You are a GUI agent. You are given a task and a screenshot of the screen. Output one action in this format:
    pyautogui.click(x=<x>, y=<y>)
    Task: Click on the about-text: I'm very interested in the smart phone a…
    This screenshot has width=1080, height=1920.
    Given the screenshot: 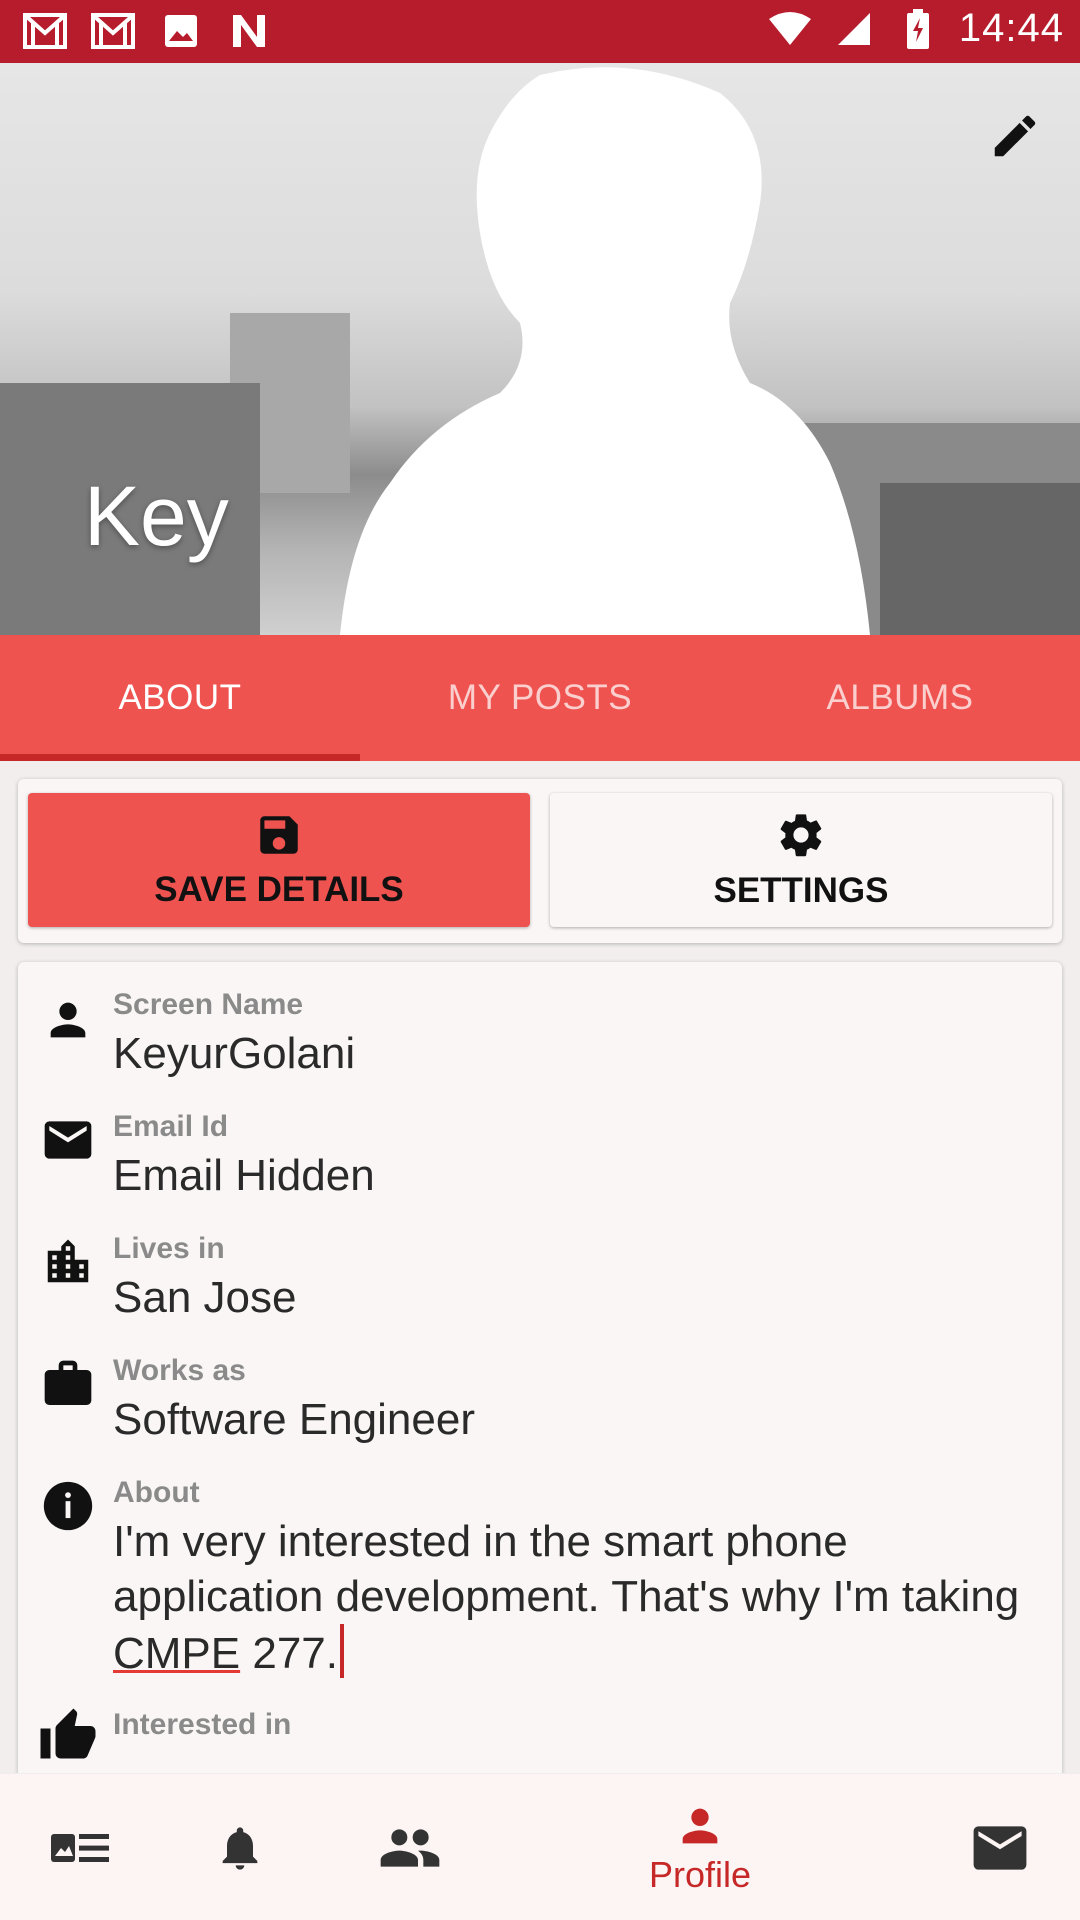 What is the action you would take?
    pyautogui.click(x=566, y=1569)
    